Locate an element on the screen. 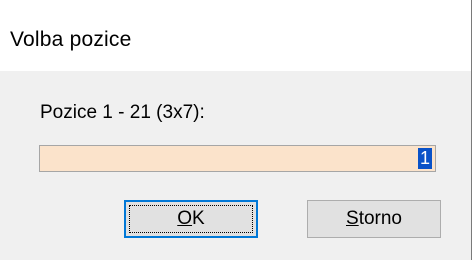 The height and width of the screenshot is (260, 473). dialog-title: Volba pozice is located at coordinates (71, 39).